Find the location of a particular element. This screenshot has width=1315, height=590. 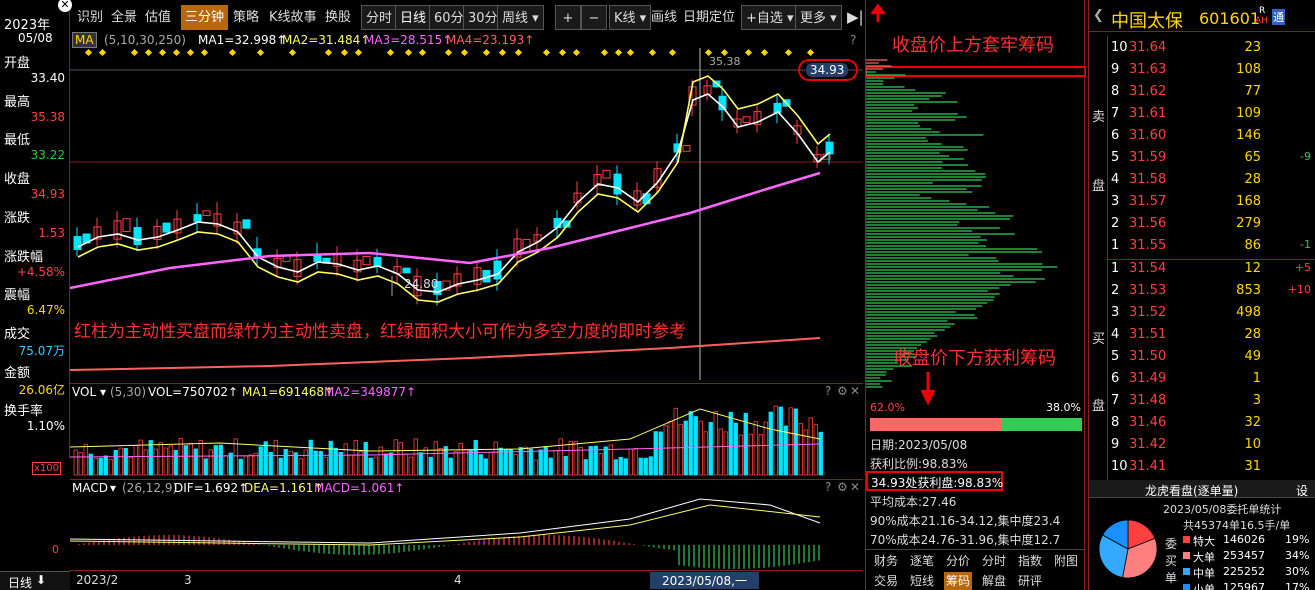

level-price: 31.53 is located at coordinates (1148, 290).